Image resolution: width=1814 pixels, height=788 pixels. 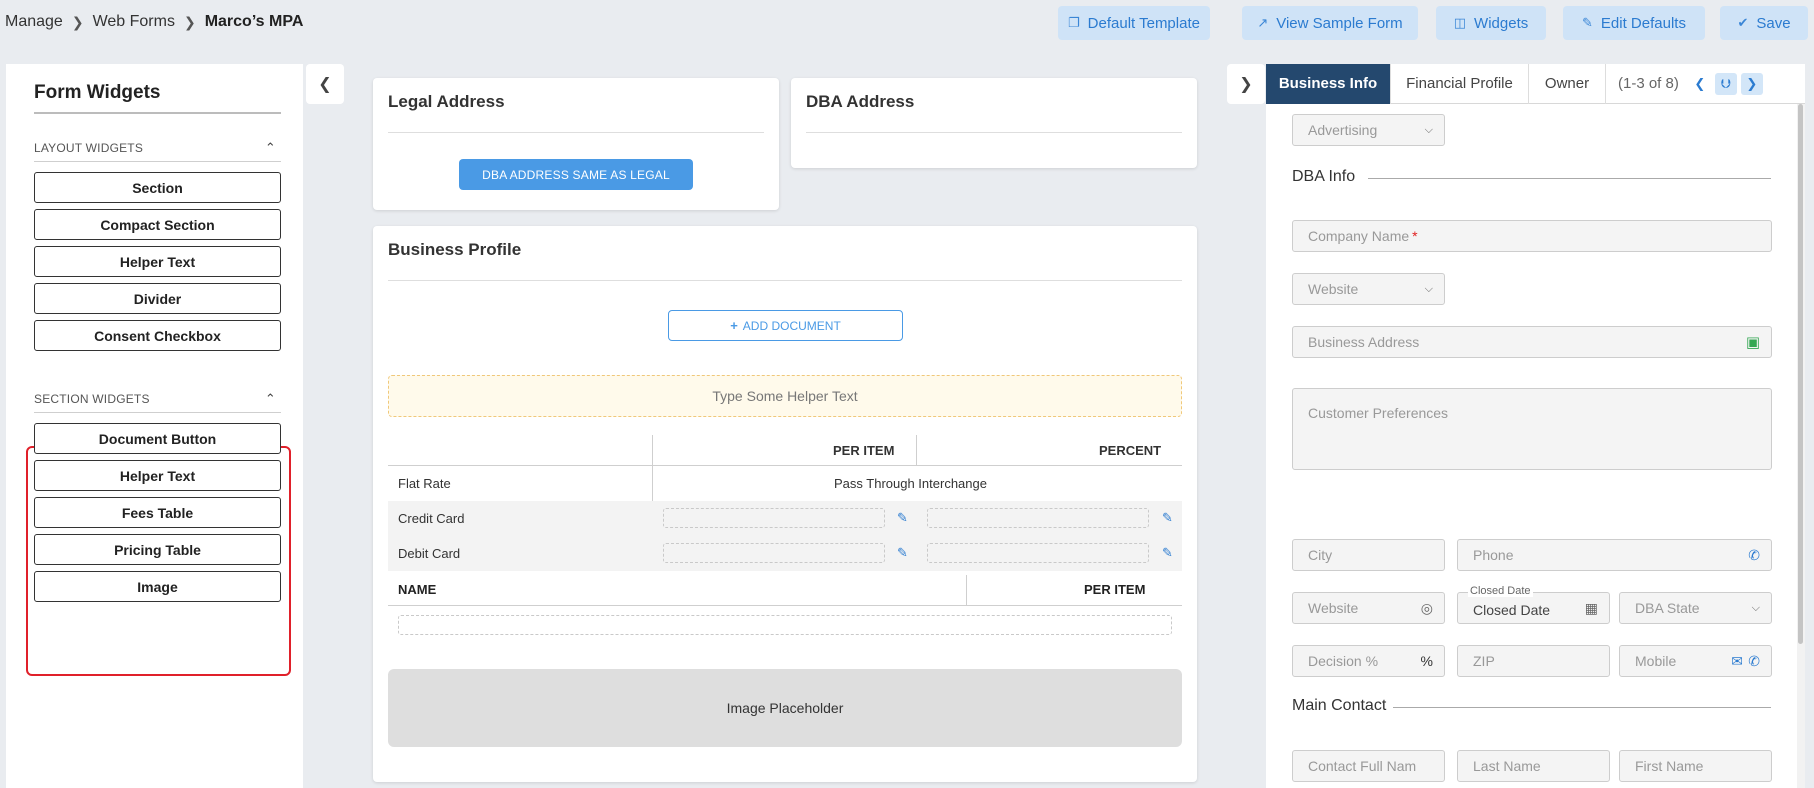 I want to click on dba-info-title: DBA Info, so click(x=1324, y=176).